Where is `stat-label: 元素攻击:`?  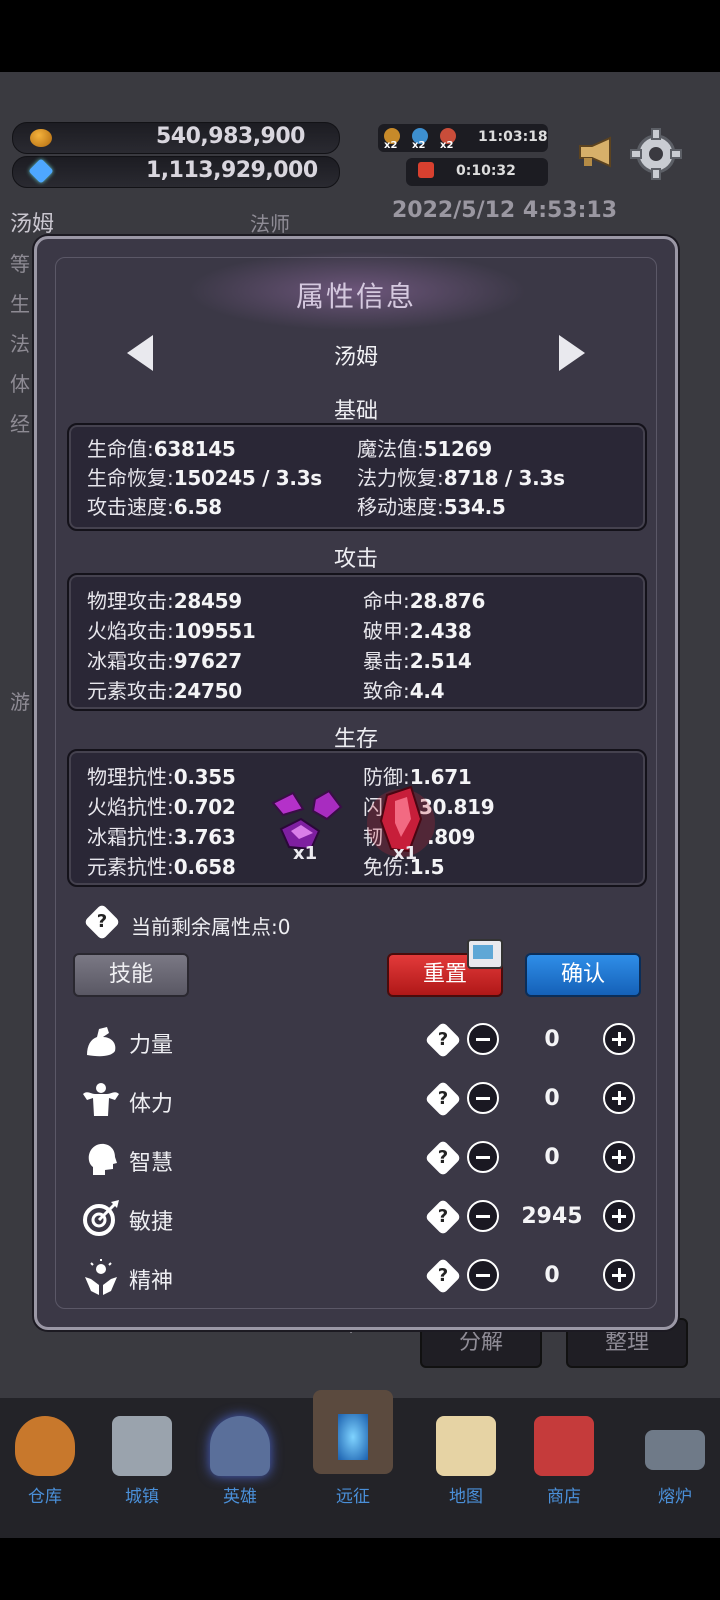
stat-label: 元素攻击: is located at coordinates (130, 691).